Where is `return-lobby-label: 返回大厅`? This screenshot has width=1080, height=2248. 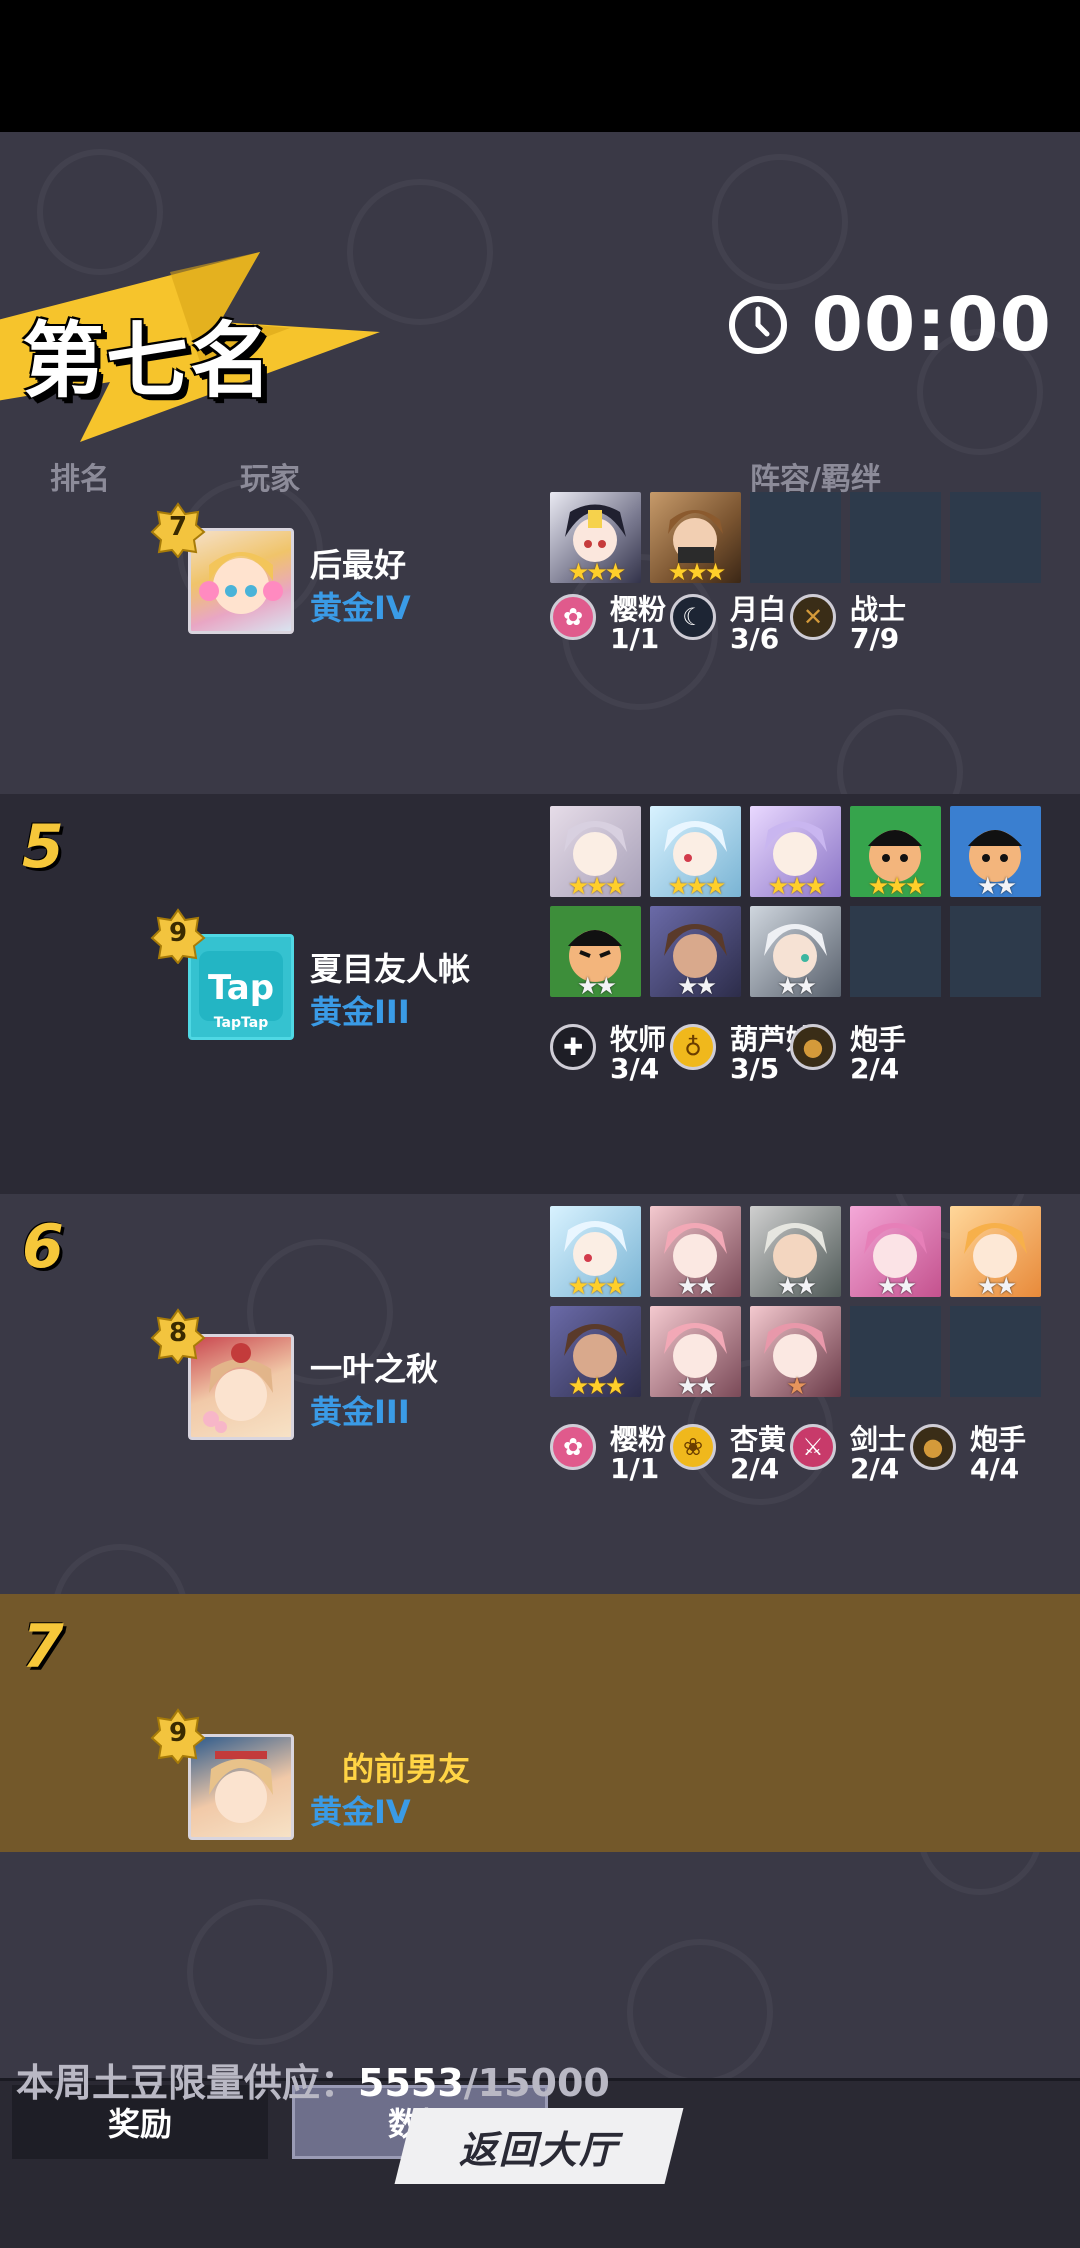
return-lobby-label: 返回大厅 is located at coordinates (538, 2149).